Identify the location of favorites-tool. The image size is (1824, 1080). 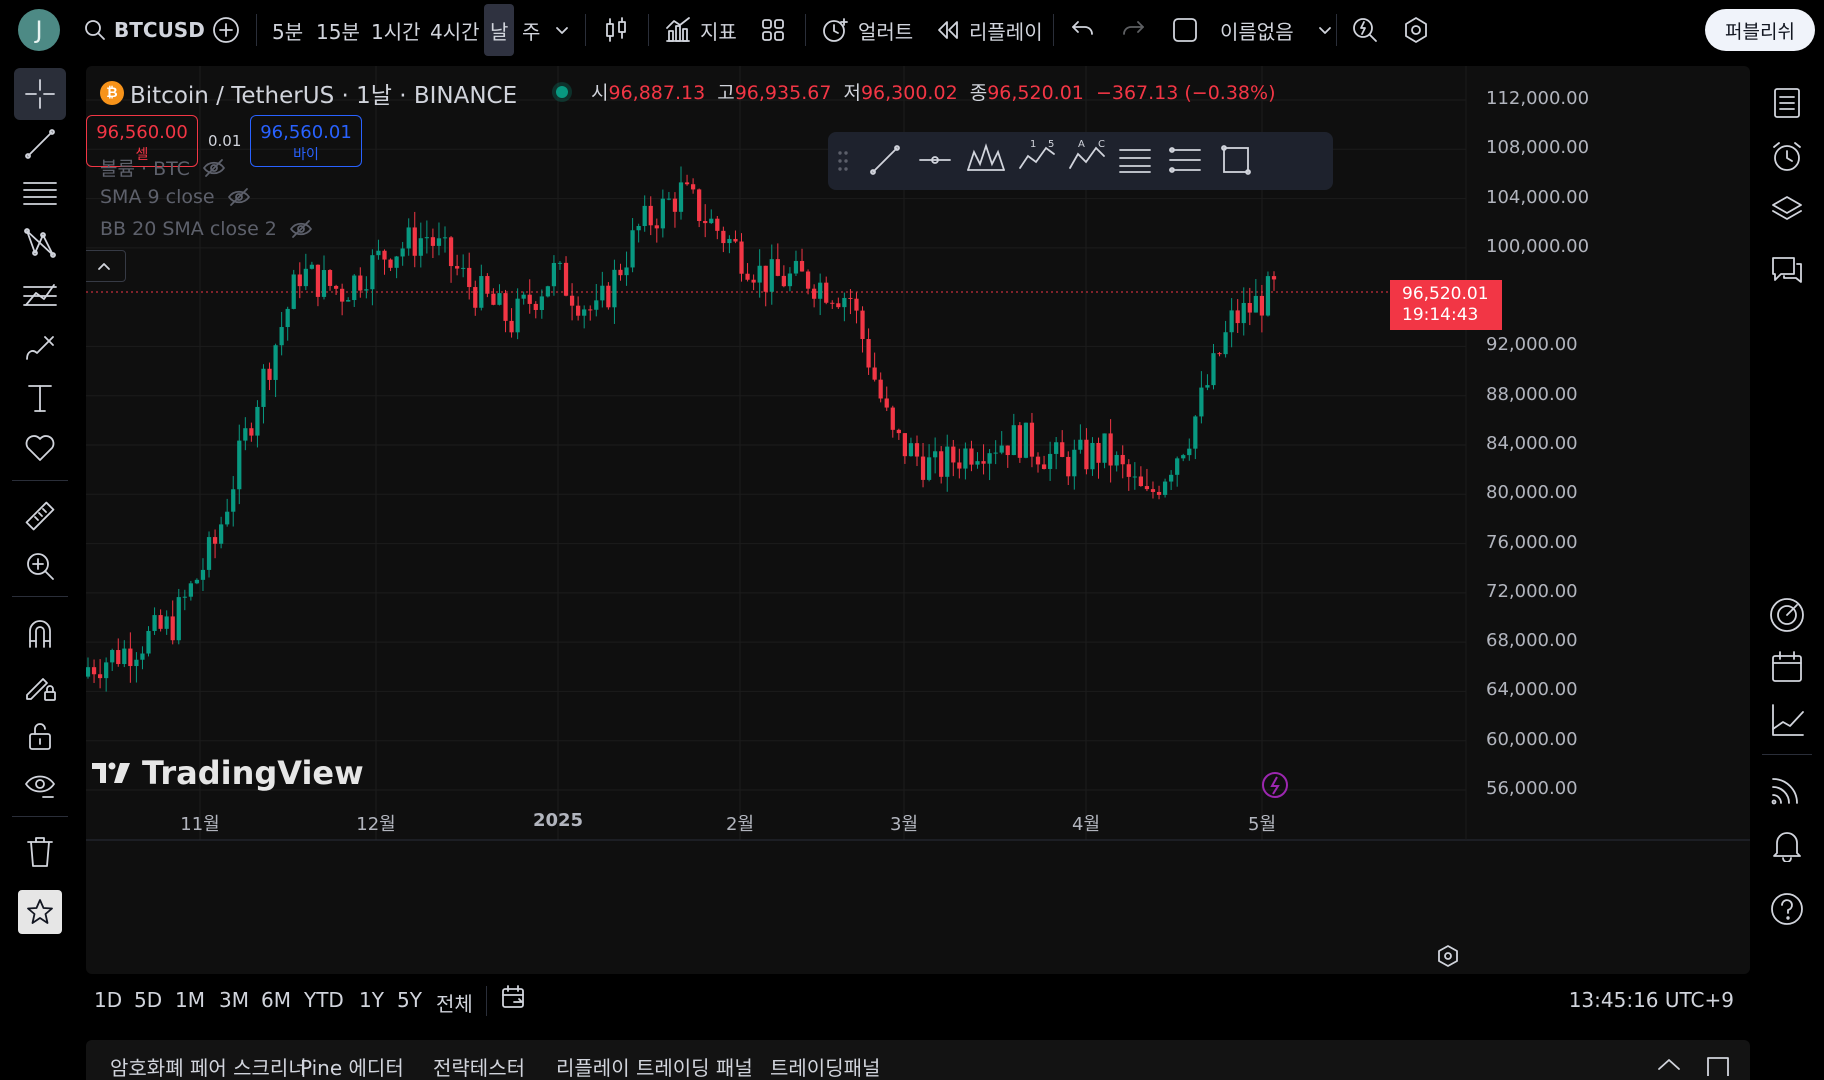
(40, 912).